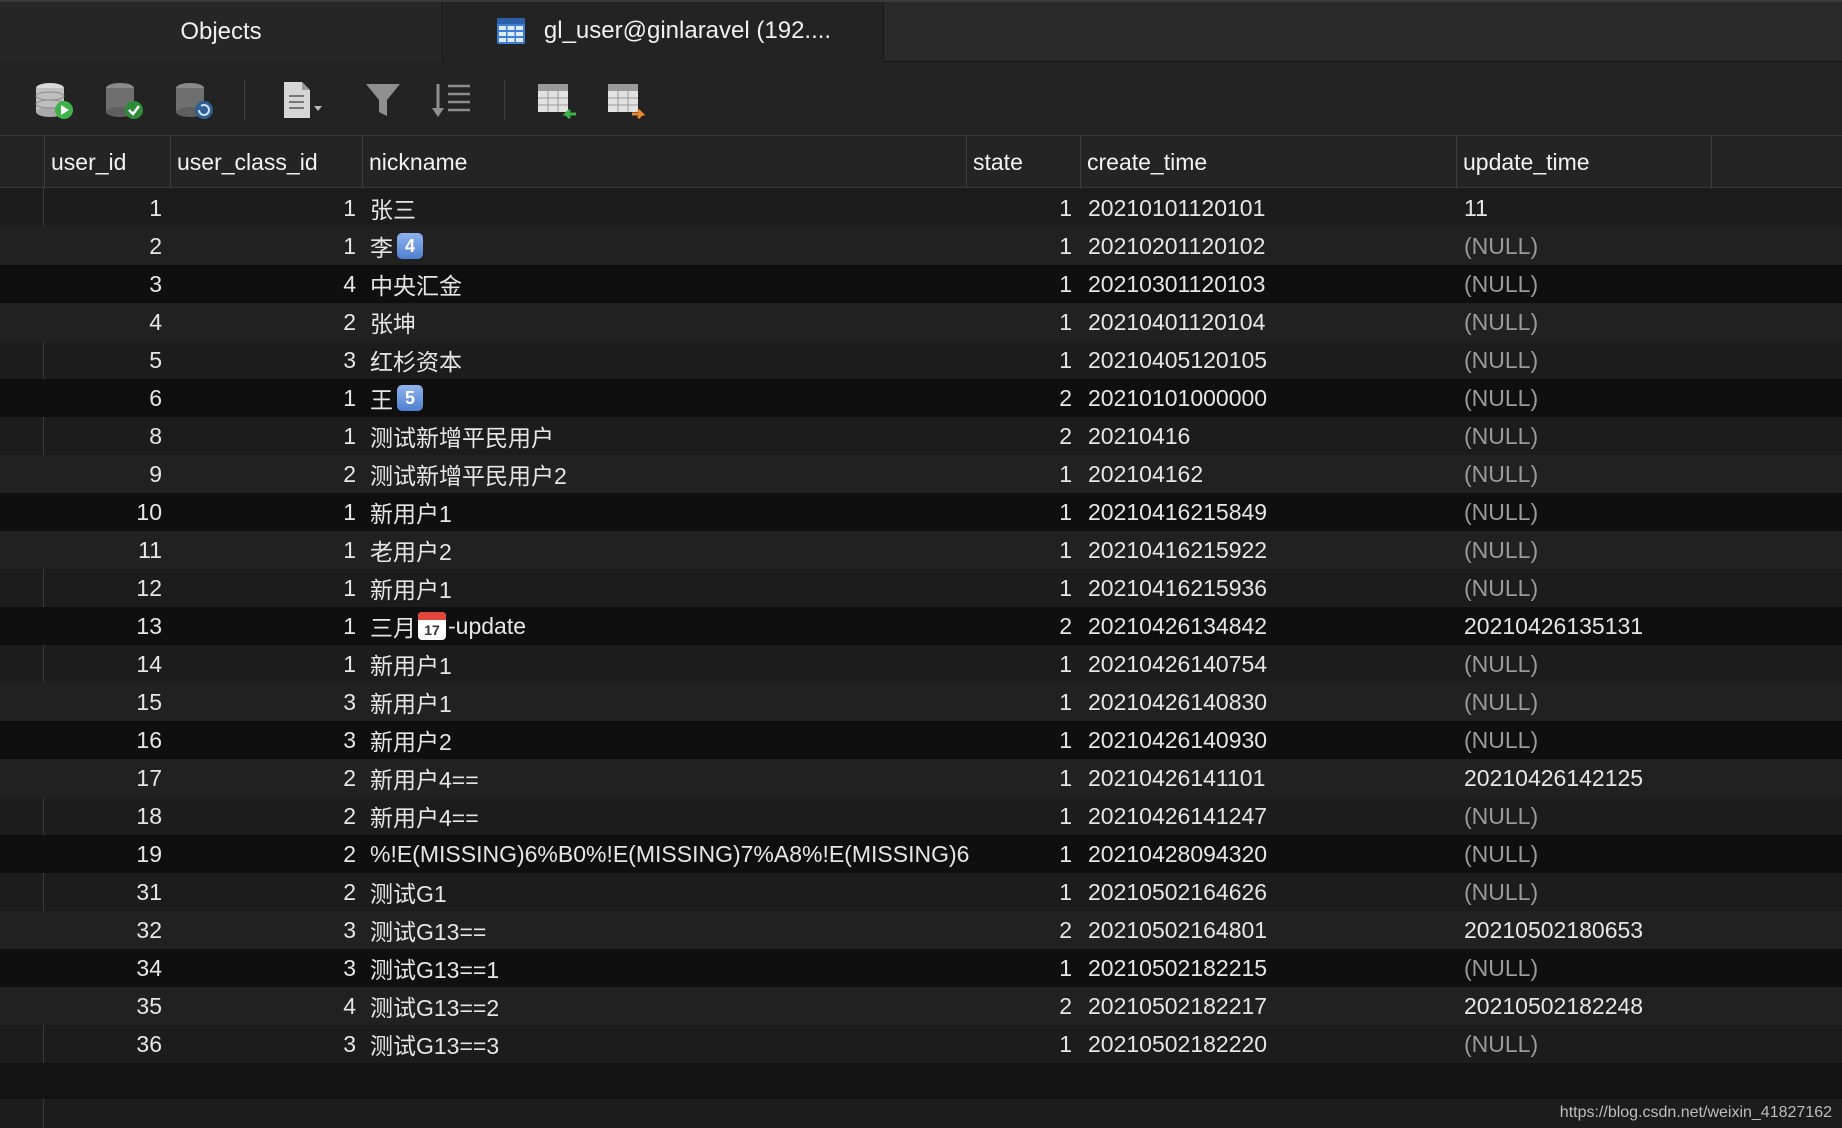  What do you see at coordinates (1268, 550) in the screenshot?
I see `cell-create-time: 20210416215922` at bounding box center [1268, 550].